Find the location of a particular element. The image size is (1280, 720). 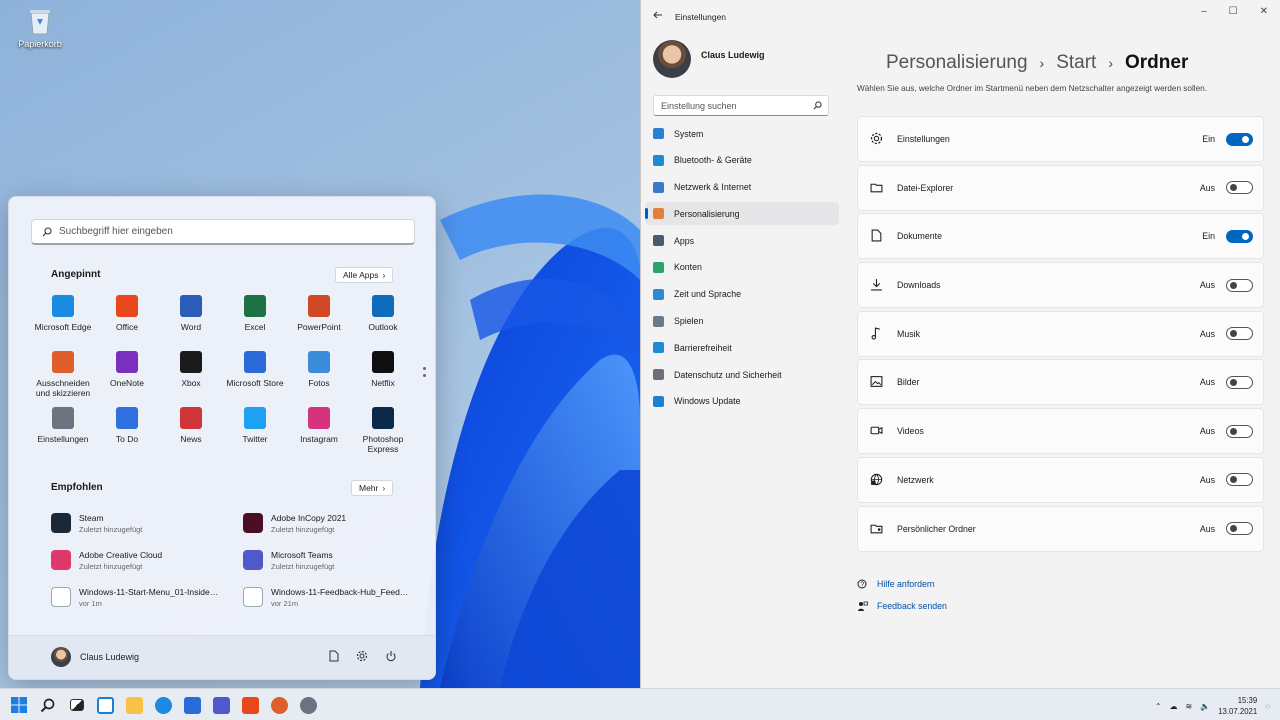

clock: 15:39 13.07.2021 is located at coordinates (1237, 706).